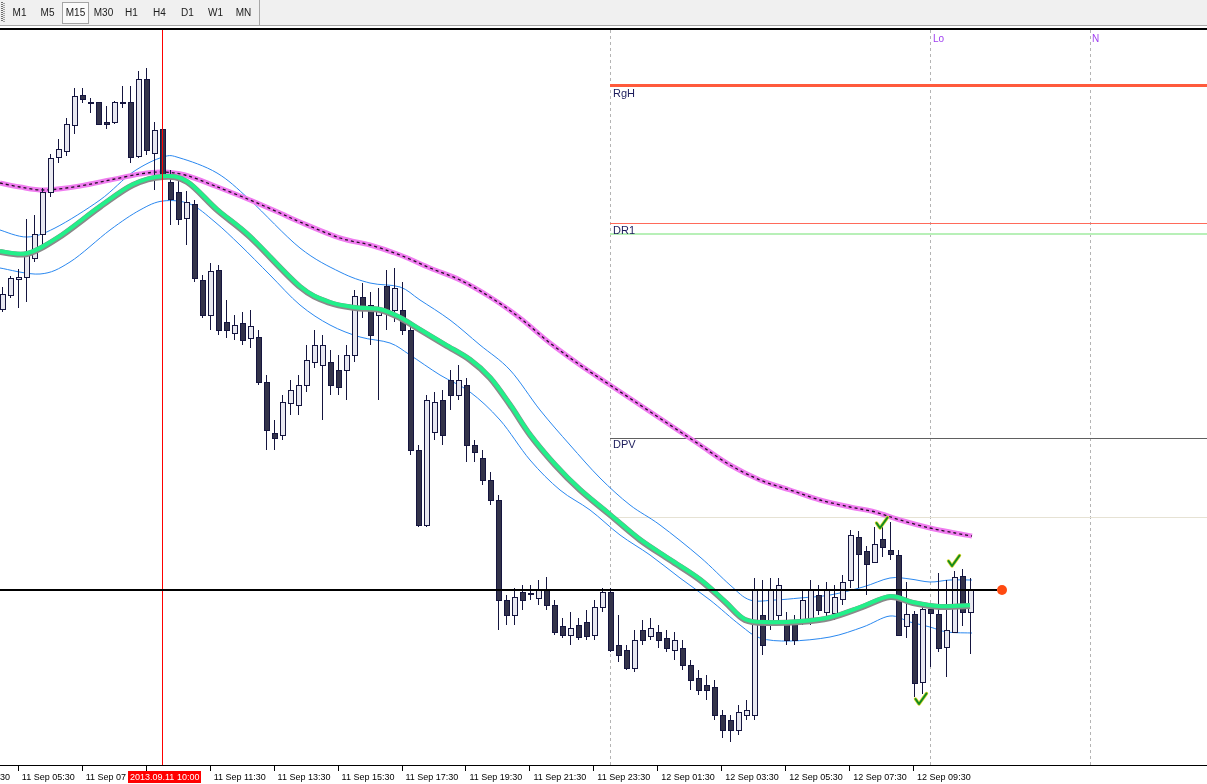 The width and height of the screenshot is (1207, 784). Describe the element at coordinates (368, 777) in the screenshot. I see `time-label: 11 Sep 15:30` at that location.